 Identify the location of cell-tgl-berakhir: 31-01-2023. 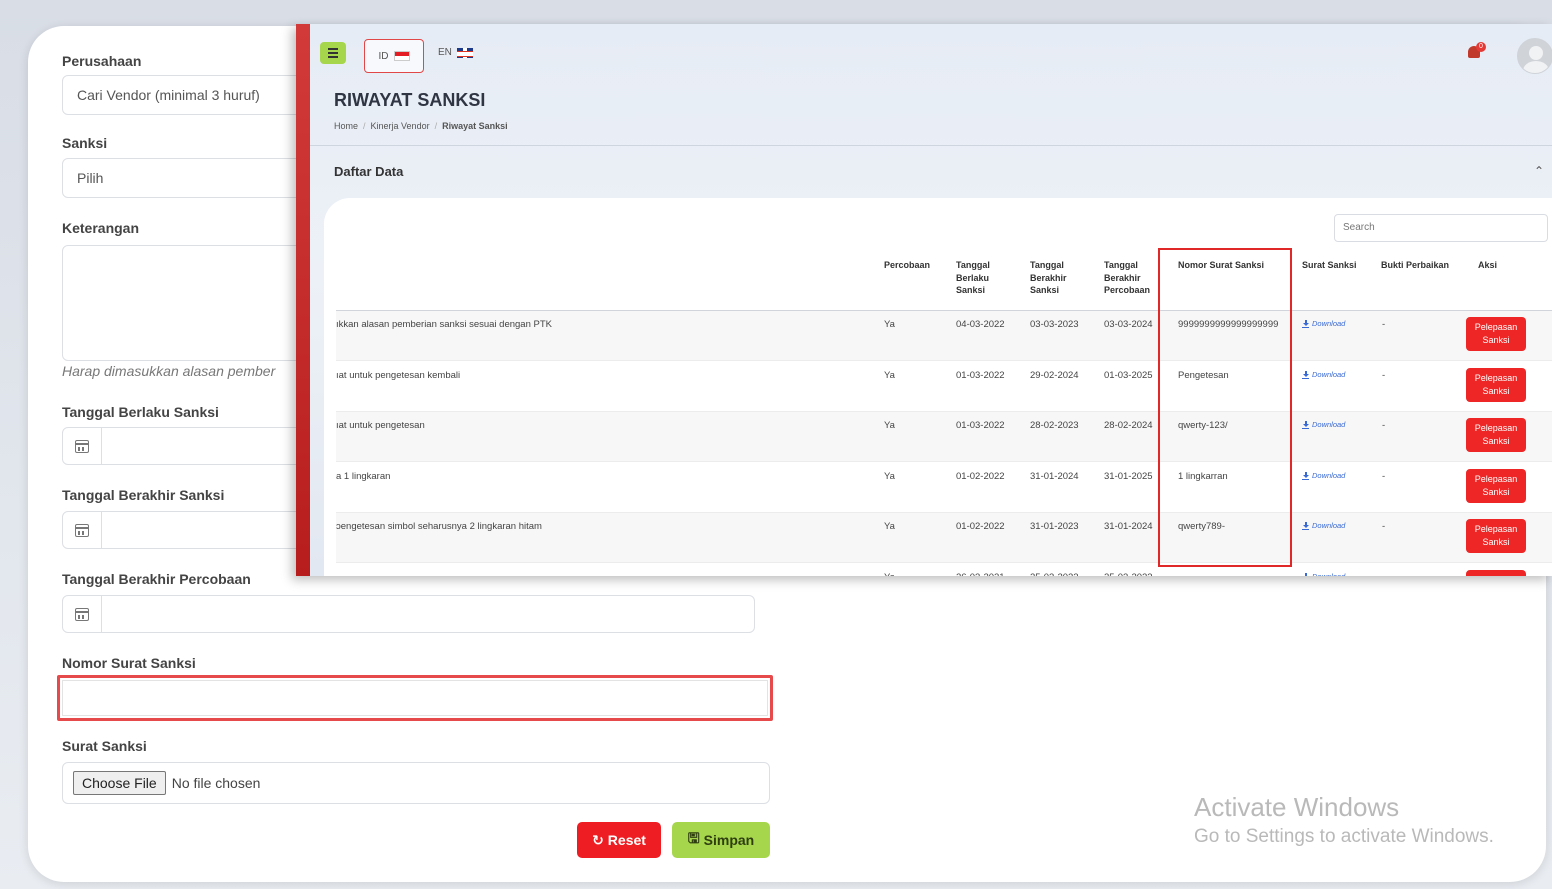
(1054, 526).